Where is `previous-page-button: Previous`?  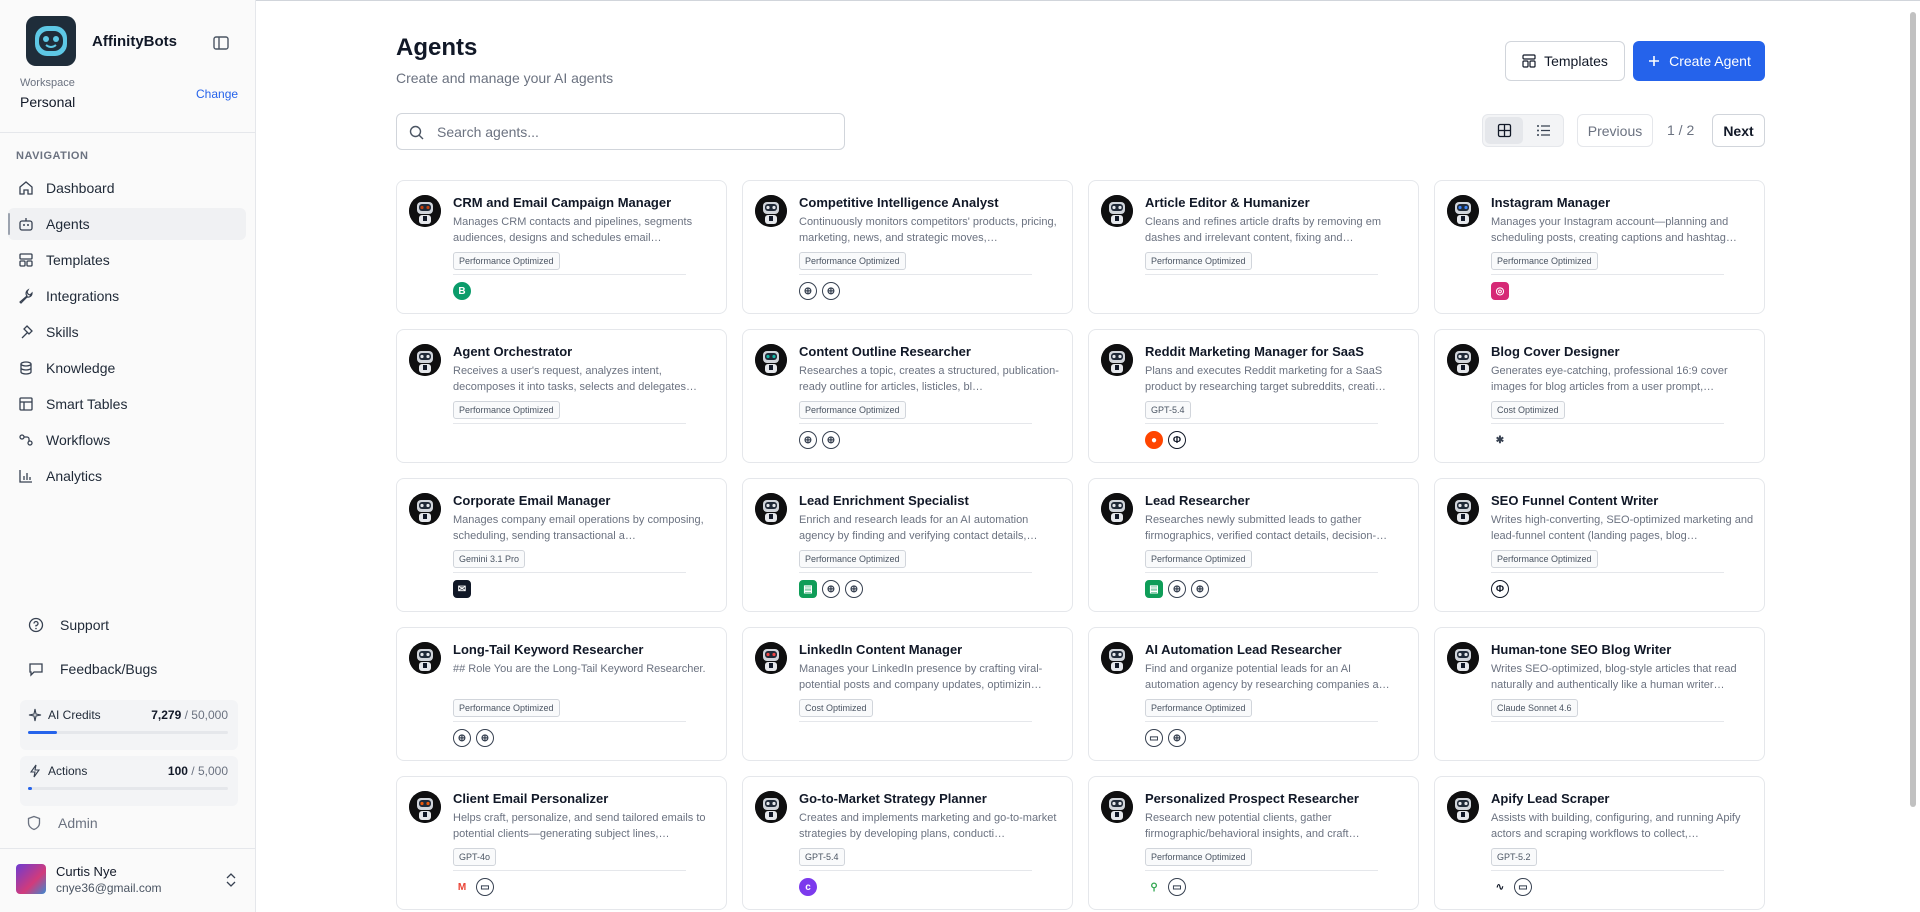
previous-page-button: Previous is located at coordinates (1615, 130).